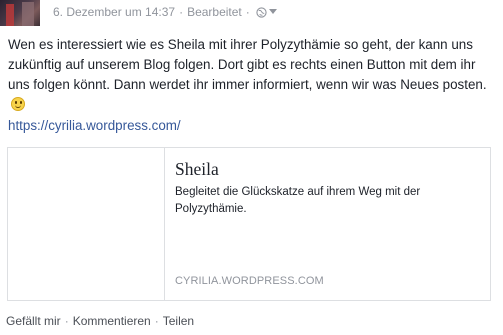  What do you see at coordinates (197, 169) in the screenshot?
I see `link-preview-title: Sheila` at bounding box center [197, 169].